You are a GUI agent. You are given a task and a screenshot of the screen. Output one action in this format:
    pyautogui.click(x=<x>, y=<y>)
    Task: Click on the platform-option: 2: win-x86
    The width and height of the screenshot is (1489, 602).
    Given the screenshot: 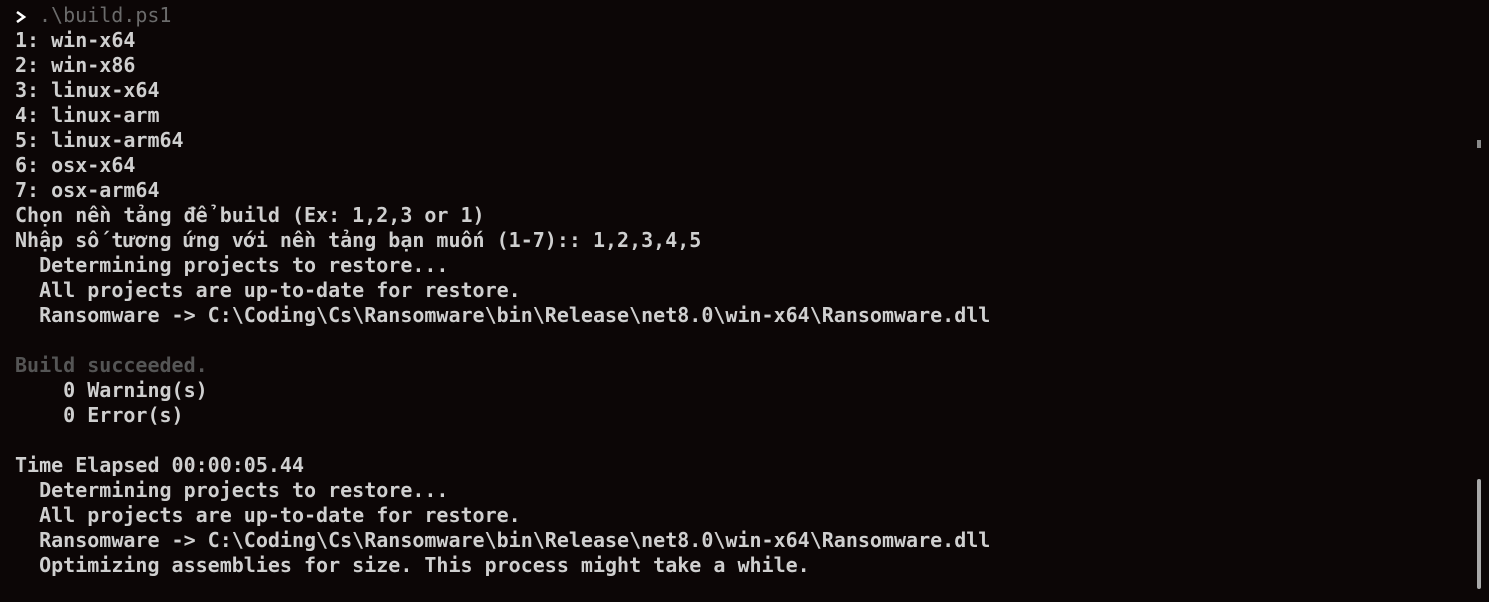 What is the action you would take?
    pyautogui.click(x=75, y=65)
    